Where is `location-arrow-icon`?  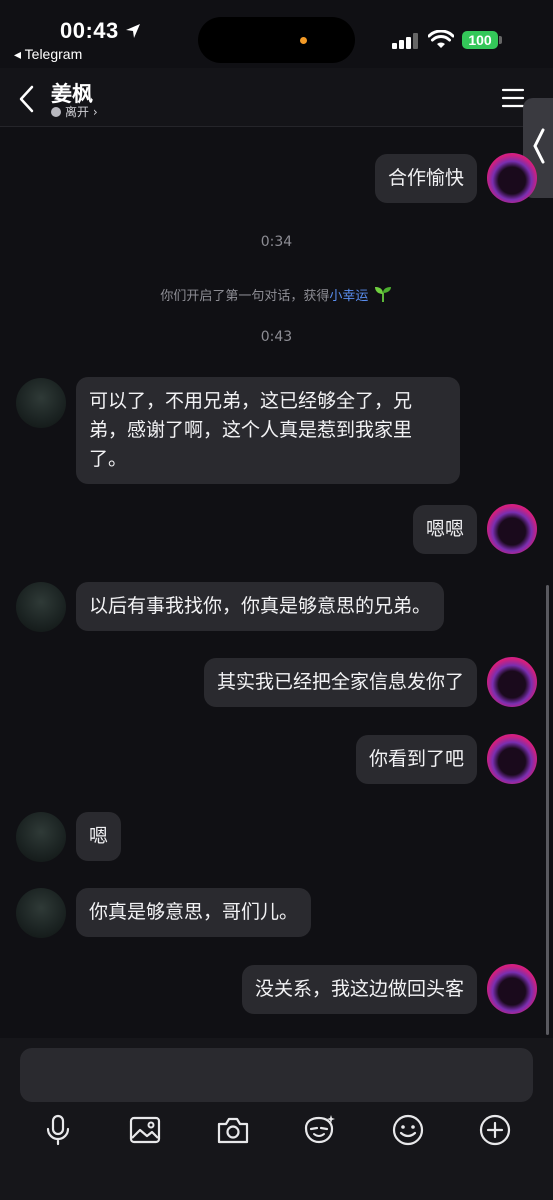
location-arrow-icon is located at coordinates (133, 31).